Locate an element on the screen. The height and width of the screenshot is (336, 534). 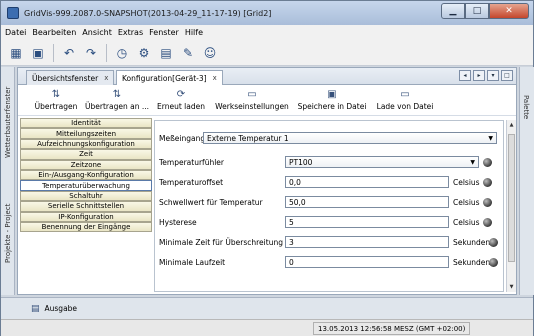
left-side-panel: Wetterbauterfenster Projekte - Project is located at coordinates (8, 181).